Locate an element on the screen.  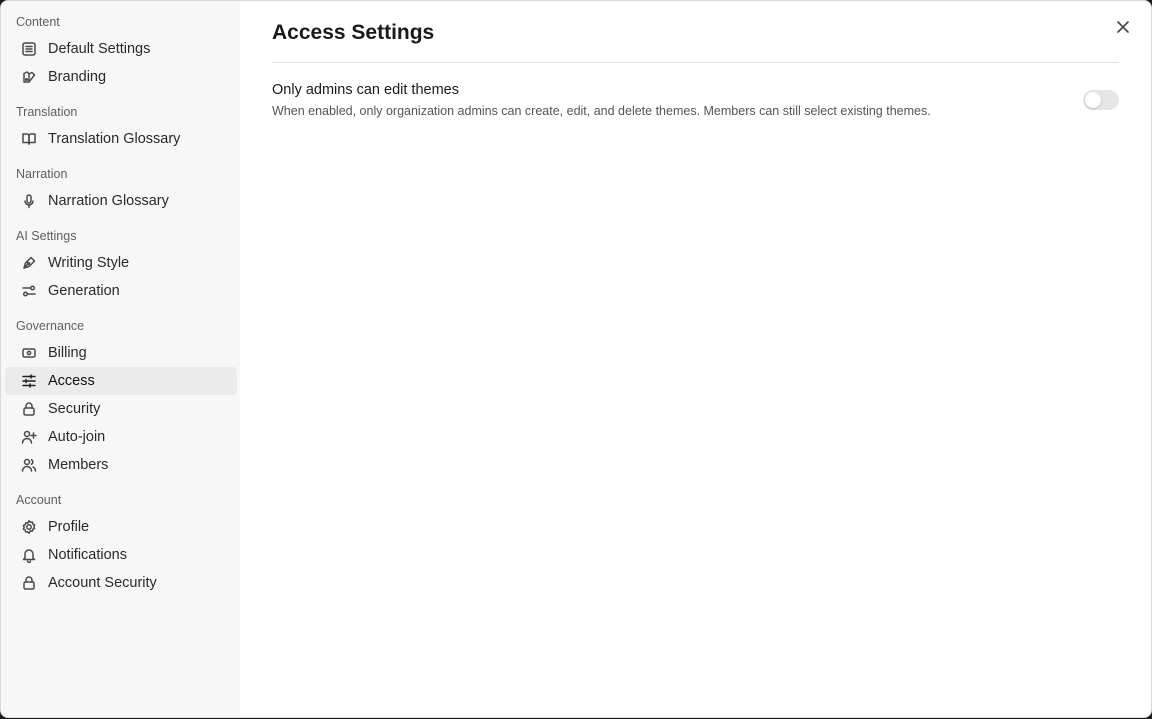
sidebar-item-label: Translation Glossary is located at coordinates (114, 139).